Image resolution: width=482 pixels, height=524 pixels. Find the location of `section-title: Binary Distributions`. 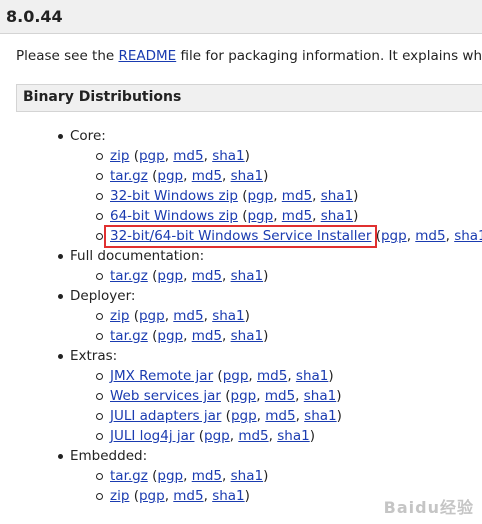

section-title: Binary Distributions is located at coordinates (102, 97).